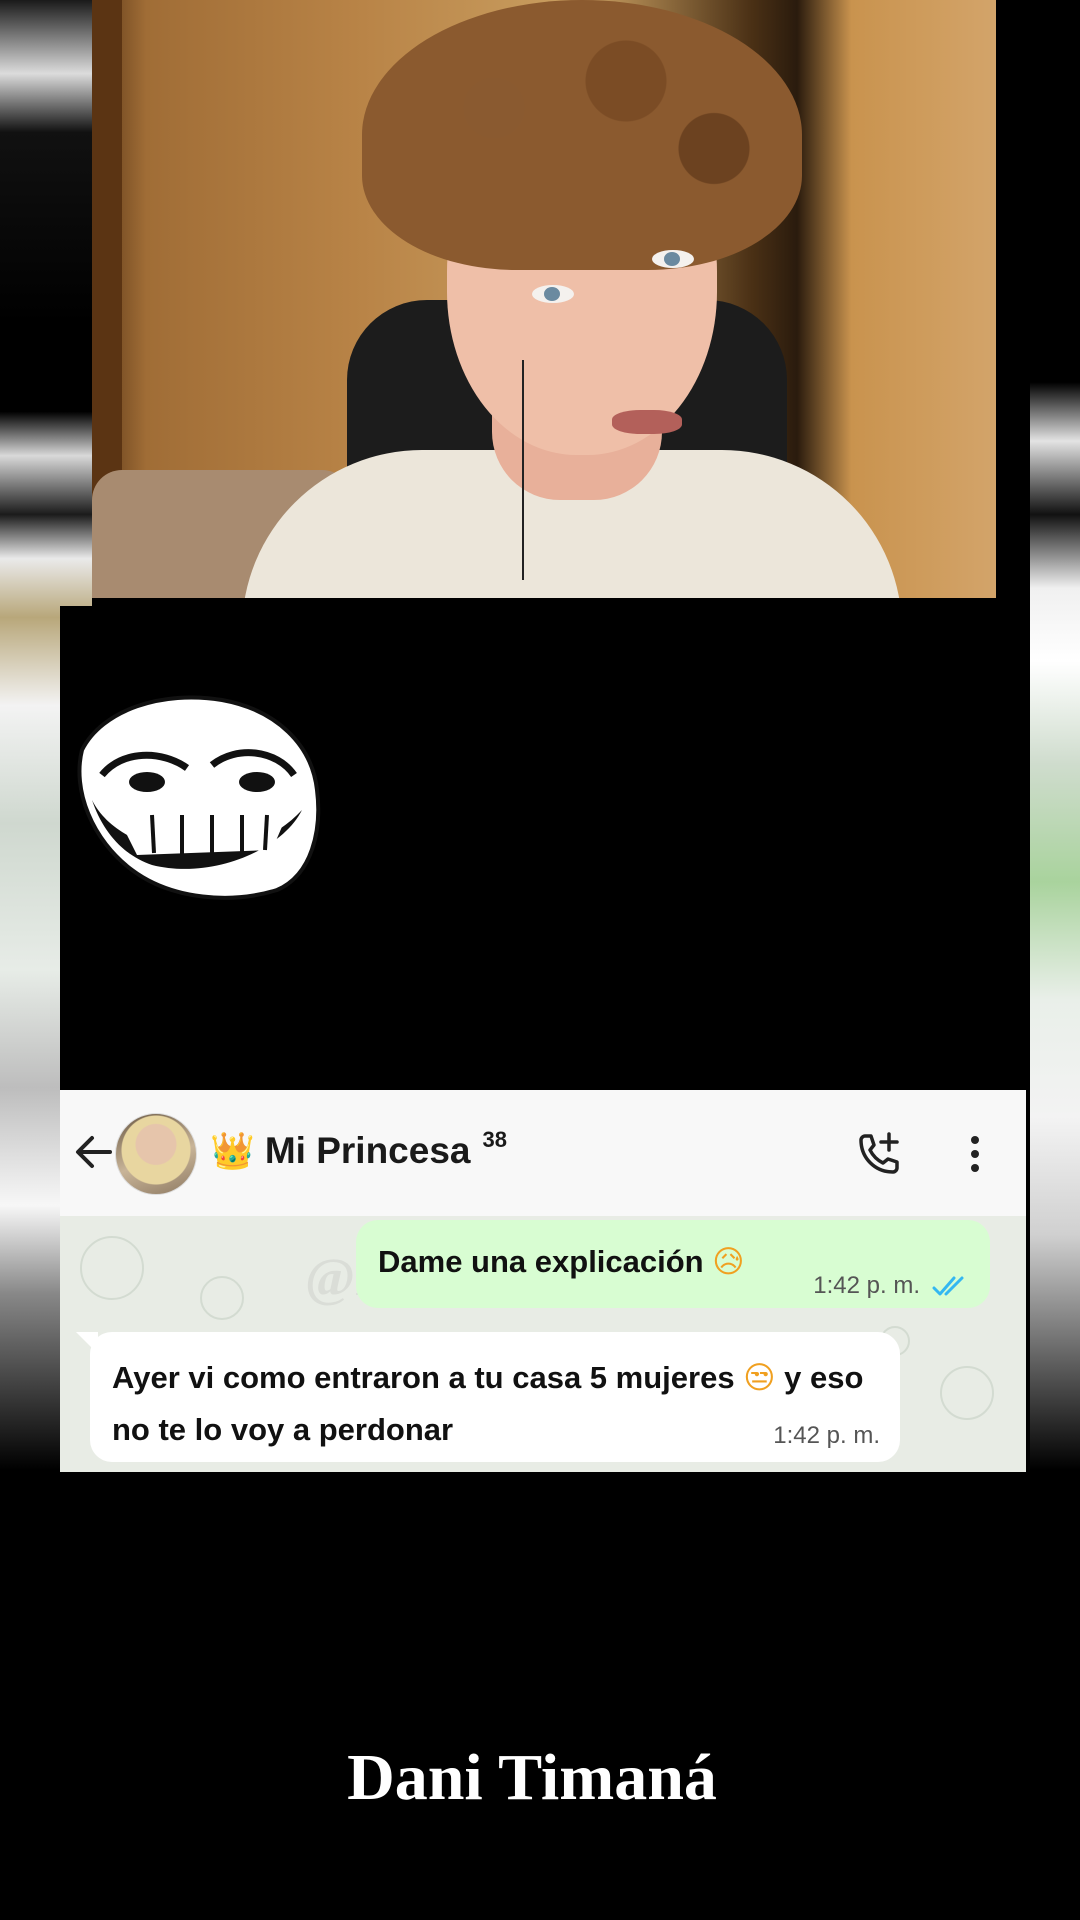 The width and height of the screenshot is (1080, 1920). I want to click on troll-face-sticker, so click(199, 797).